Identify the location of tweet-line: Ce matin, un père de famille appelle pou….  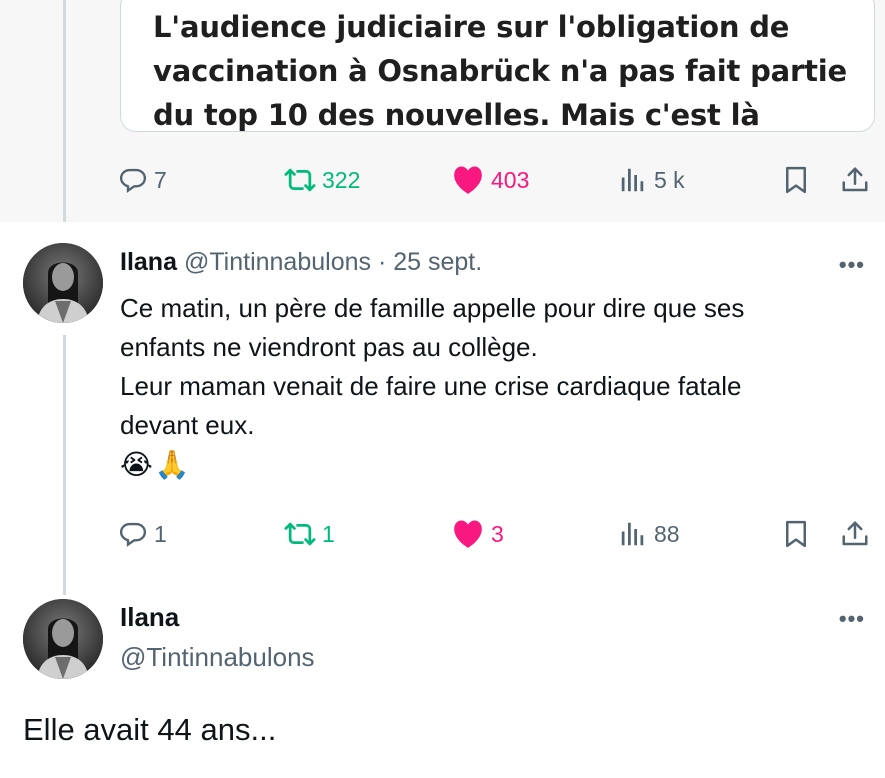
(432, 308).